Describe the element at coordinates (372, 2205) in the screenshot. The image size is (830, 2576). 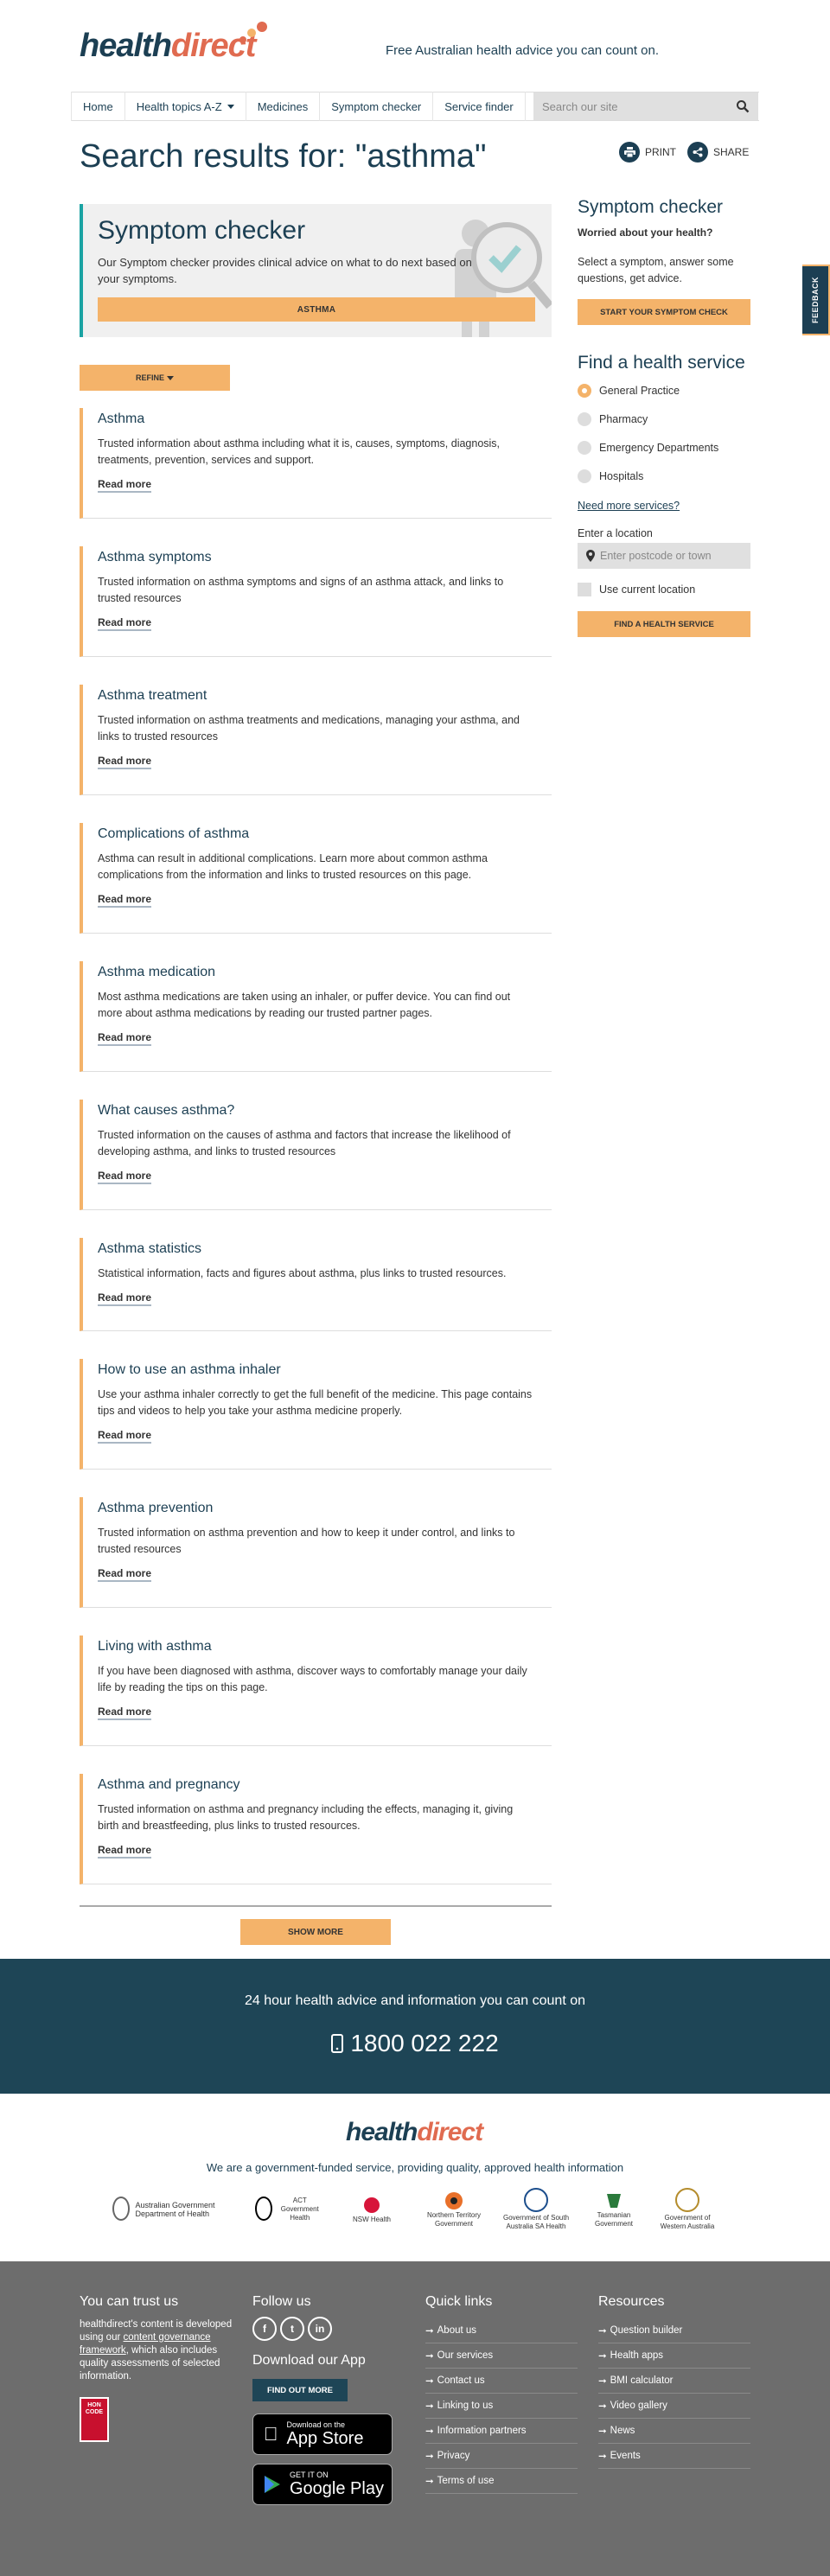
I see `waratah-icon` at that location.